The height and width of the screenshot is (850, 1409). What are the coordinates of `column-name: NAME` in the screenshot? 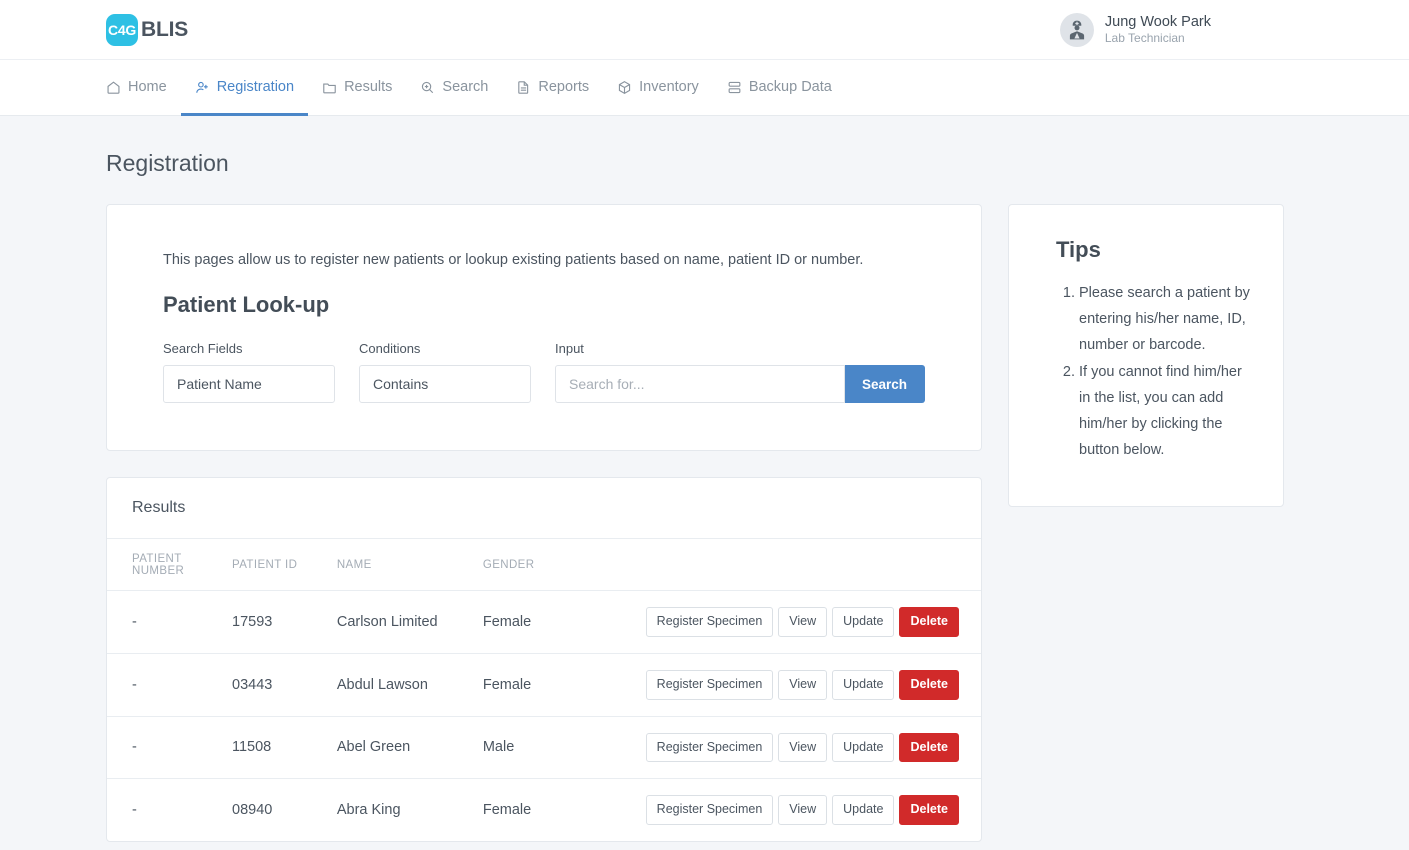 It's located at (409, 565).